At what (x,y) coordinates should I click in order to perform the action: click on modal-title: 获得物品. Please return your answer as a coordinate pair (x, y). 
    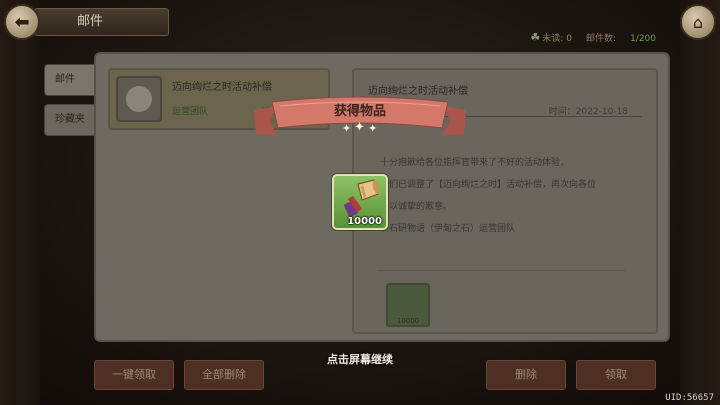
    Looking at the image, I should click on (359, 111).